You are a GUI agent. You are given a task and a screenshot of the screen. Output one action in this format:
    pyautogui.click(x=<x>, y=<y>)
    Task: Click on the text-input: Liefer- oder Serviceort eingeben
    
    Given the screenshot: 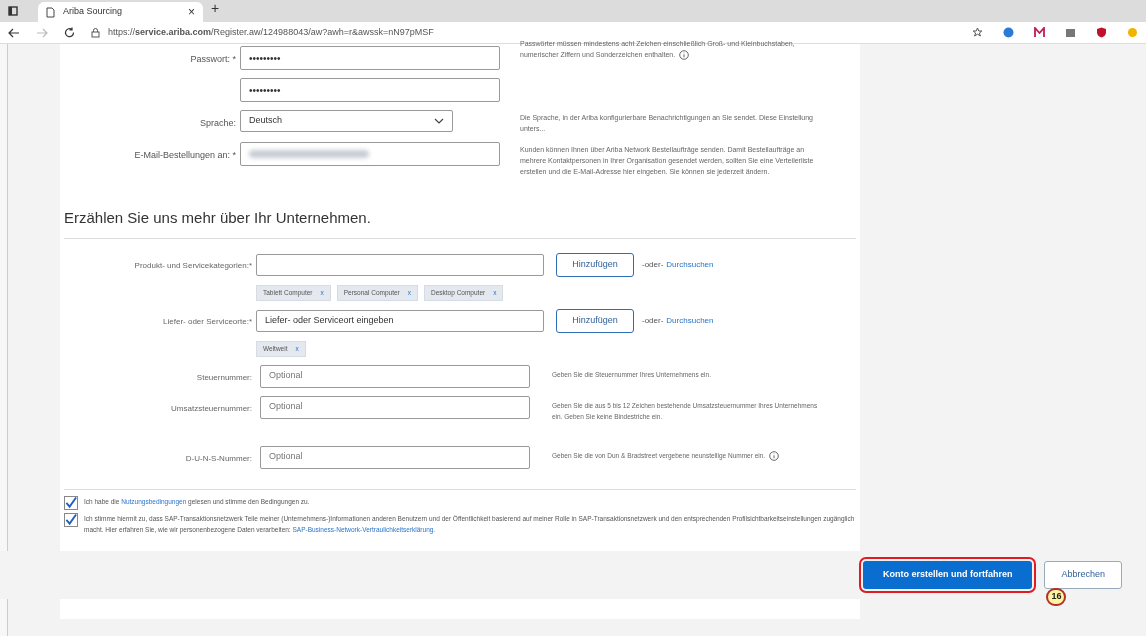 What is the action you would take?
    pyautogui.click(x=400, y=320)
    